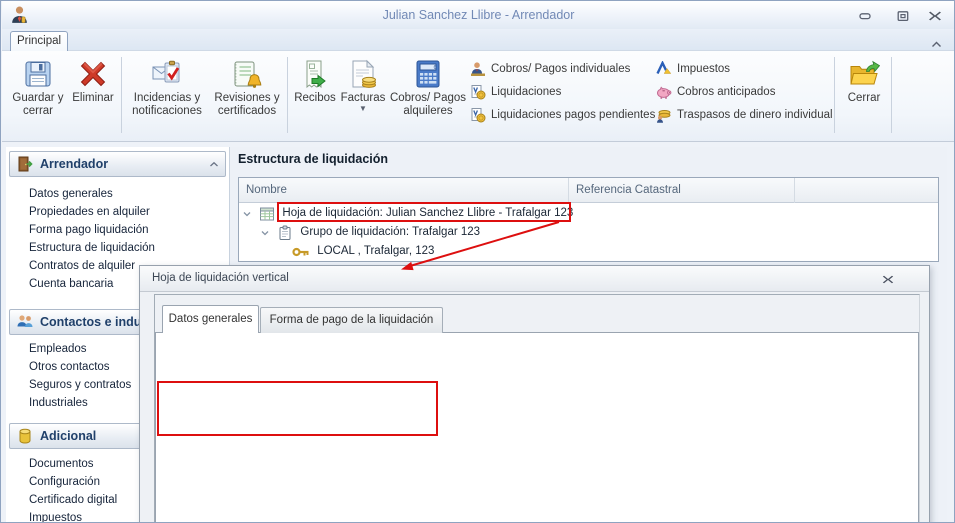 The image size is (955, 523). I want to click on liquidation-sheet-icon, so click(267, 213).